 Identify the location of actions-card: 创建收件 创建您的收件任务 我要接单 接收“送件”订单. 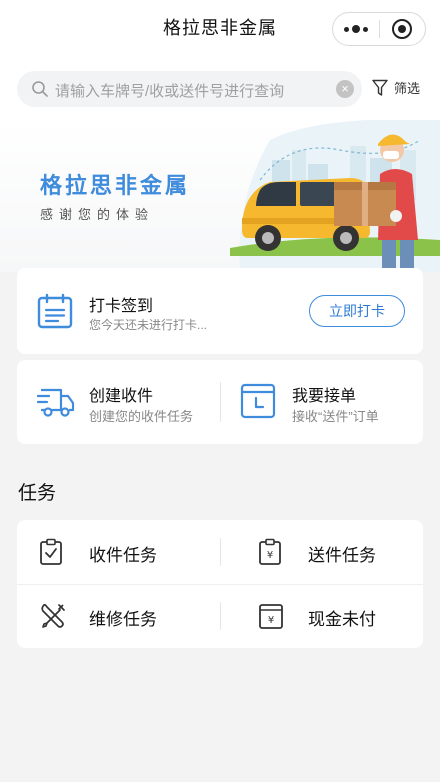
(220, 402).